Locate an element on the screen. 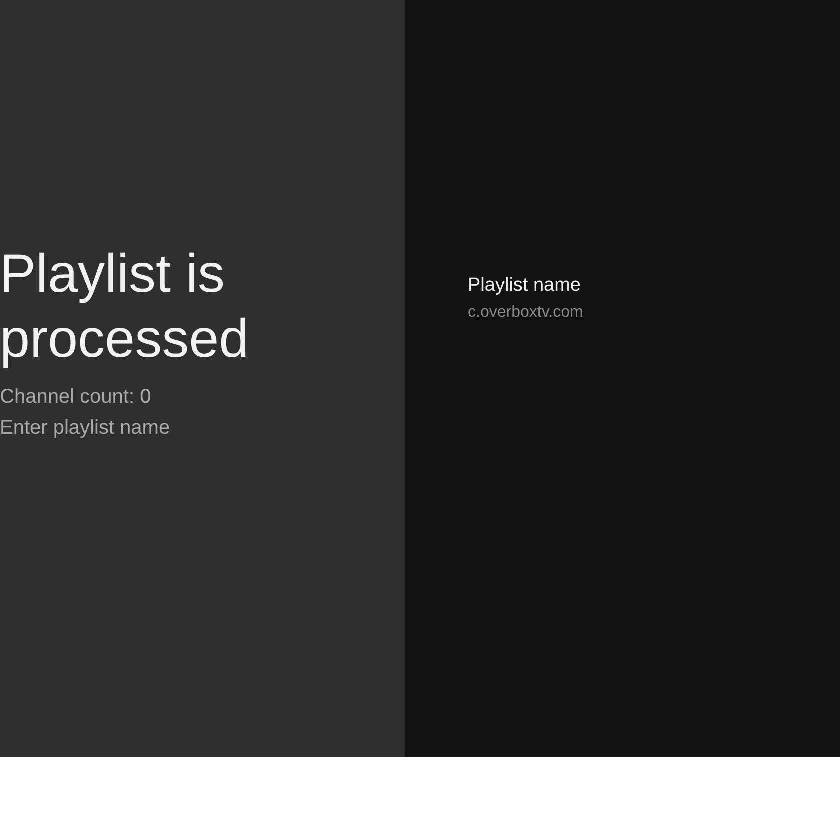 Image resolution: width=840 pixels, height=840 pixels. guidance-title: Playlist is processed is located at coordinates (125, 307).